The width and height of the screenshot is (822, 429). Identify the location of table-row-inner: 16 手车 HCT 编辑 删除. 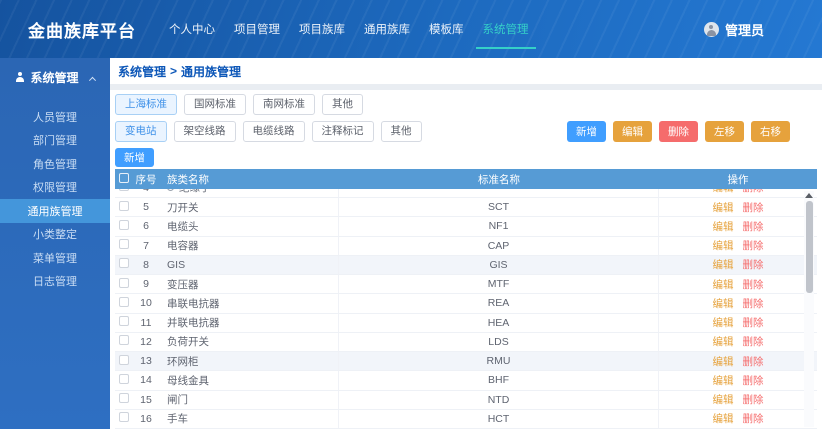
(466, 419).